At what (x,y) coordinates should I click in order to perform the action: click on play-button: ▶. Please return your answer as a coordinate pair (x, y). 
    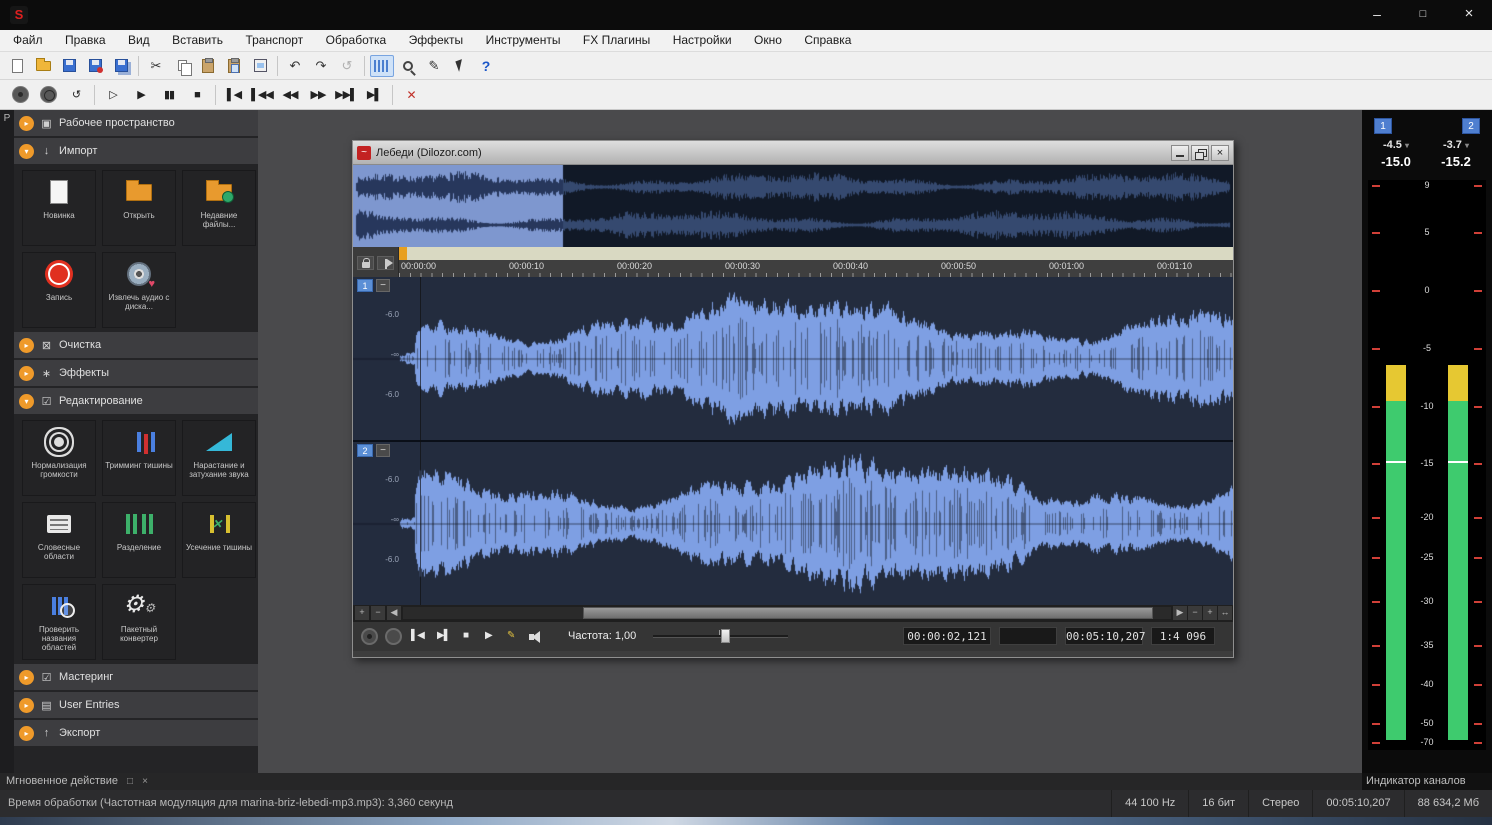
    Looking at the image, I should click on (141, 95).